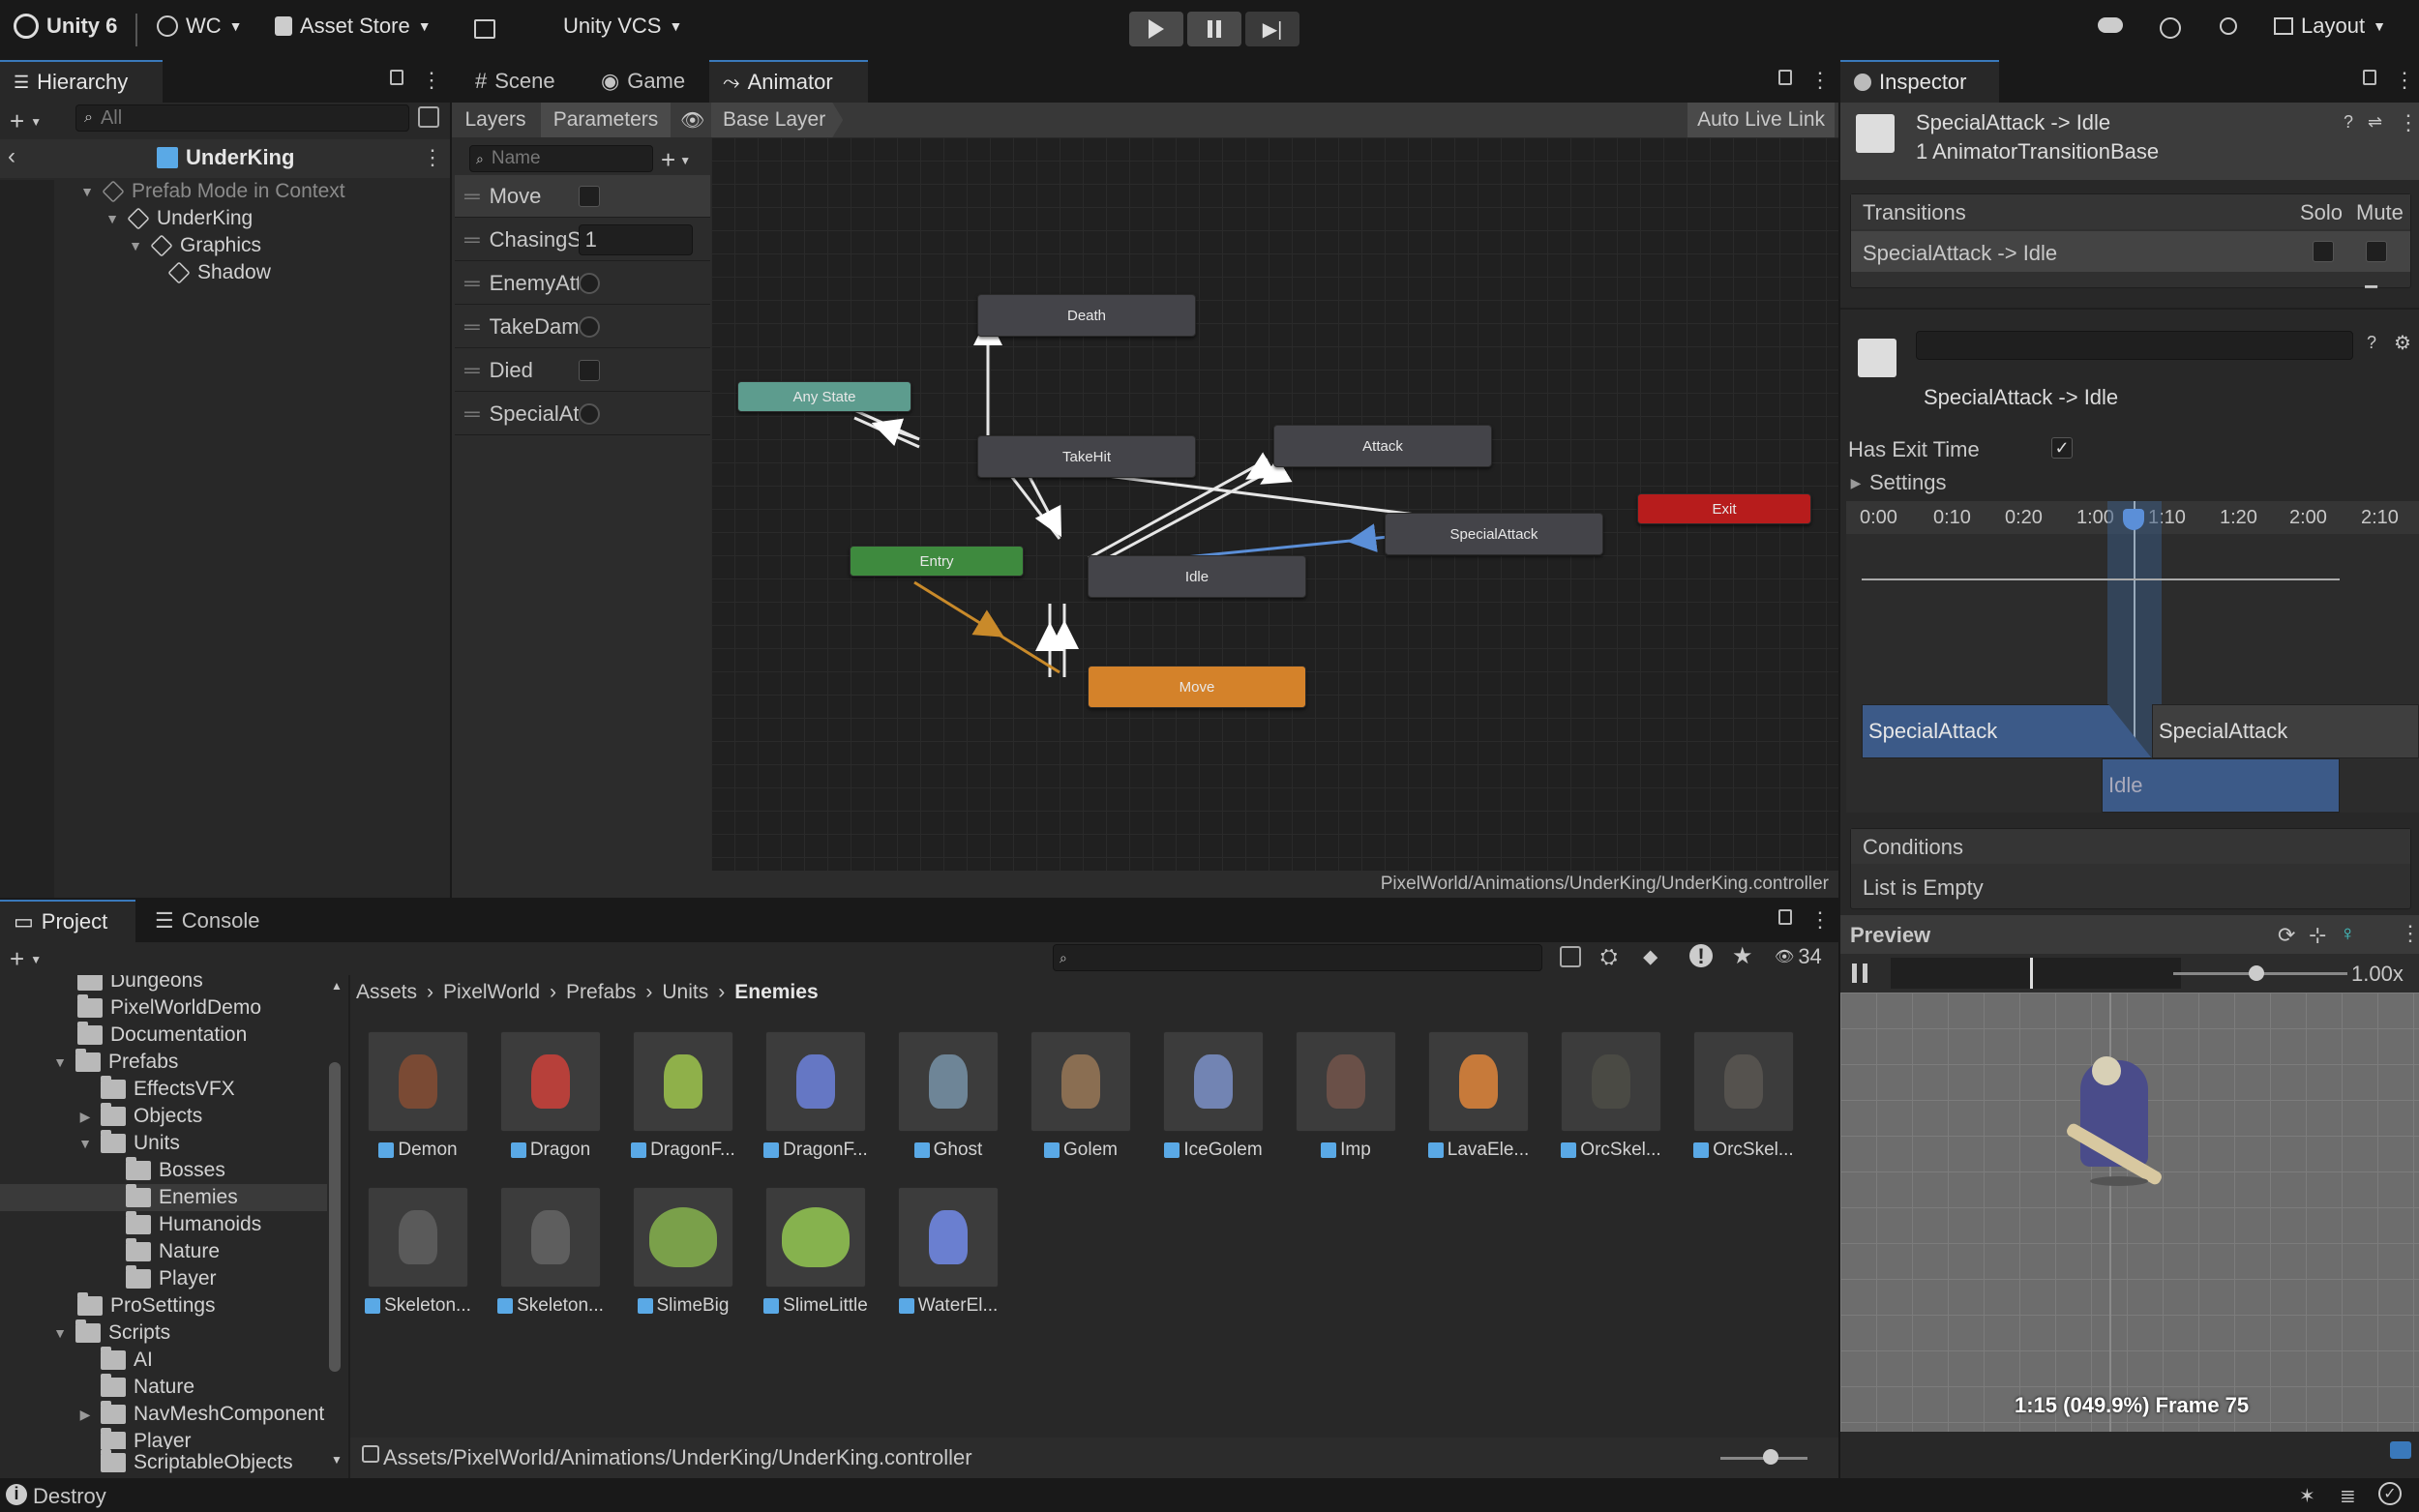 This screenshot has height=1512, width=2419. Describe the element at coordinates (1197, 577) in the screenshot. I see `state-node-idle: Idle` at that location.